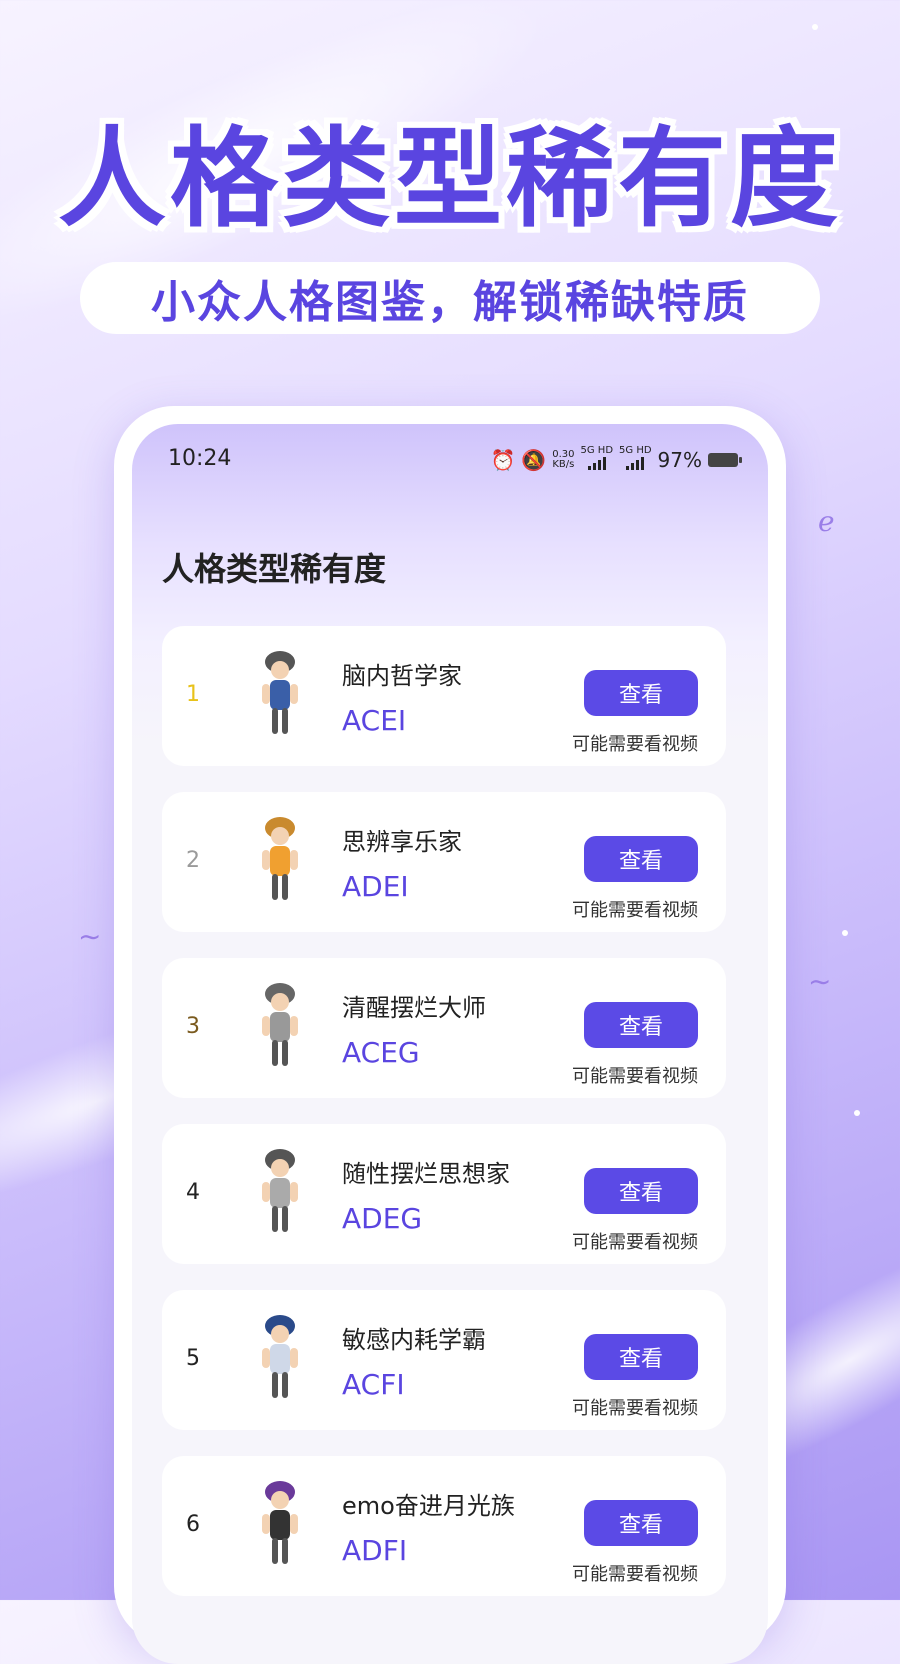 This screenshot has width=900, height=1664. Describe the element at coordinates (374, 720) in the screenshot. I see `personality-code: ACEI` at that location.